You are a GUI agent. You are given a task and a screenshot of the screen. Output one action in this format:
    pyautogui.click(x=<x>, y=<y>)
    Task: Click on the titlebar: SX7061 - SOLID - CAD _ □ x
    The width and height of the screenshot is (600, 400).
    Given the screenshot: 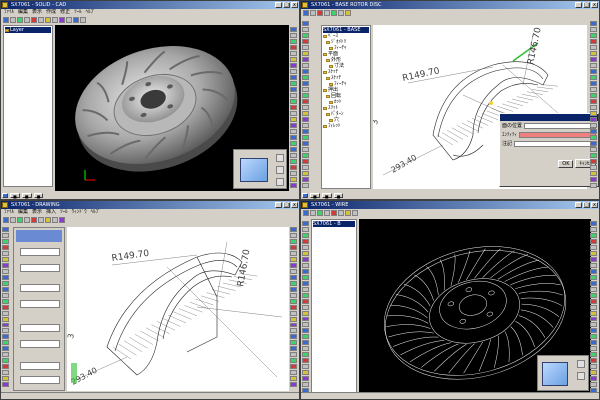 What is the action you would take?
    pyautogui.click(x=150, y=5)
    